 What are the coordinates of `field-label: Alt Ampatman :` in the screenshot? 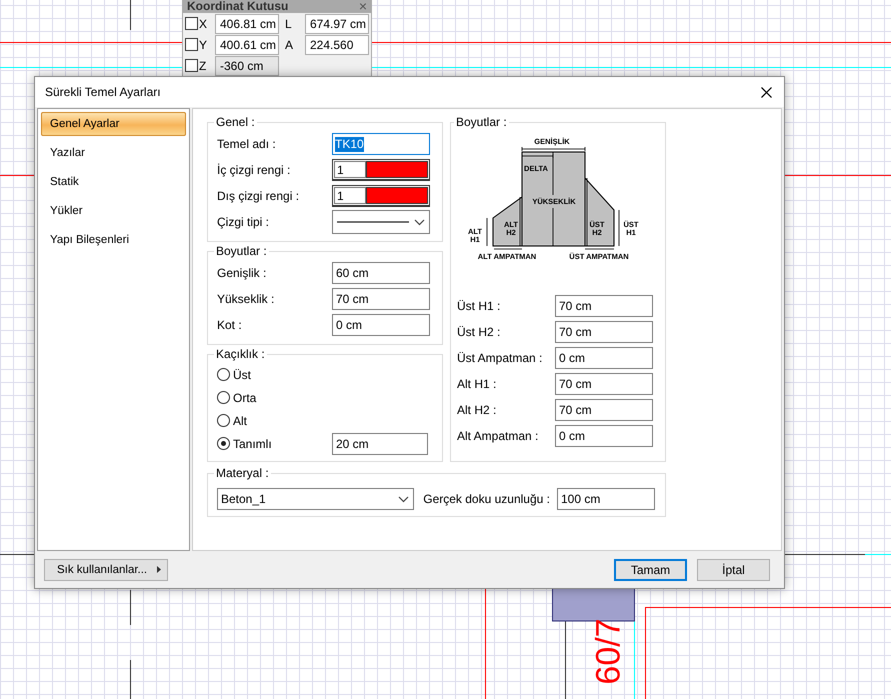 It's located at (498, 436).